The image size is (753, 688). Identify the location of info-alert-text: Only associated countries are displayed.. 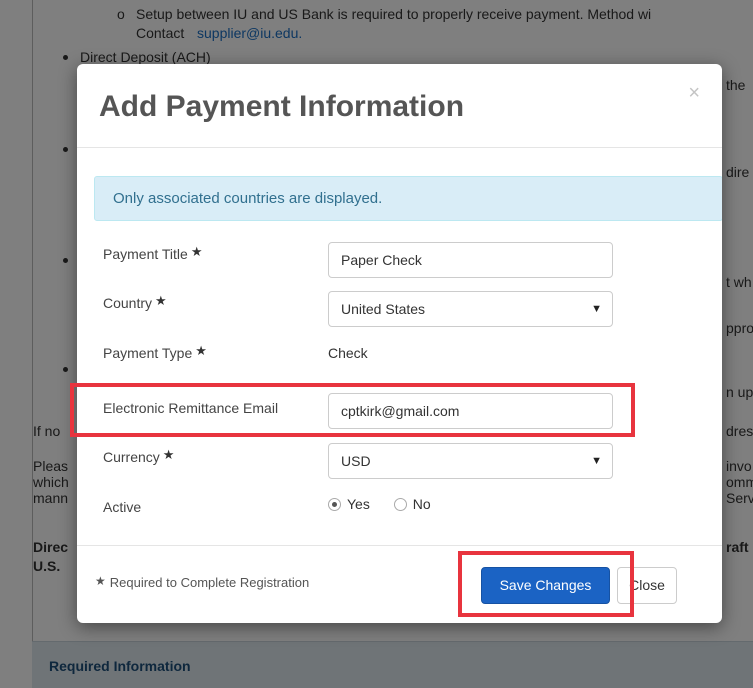
(248, 198).